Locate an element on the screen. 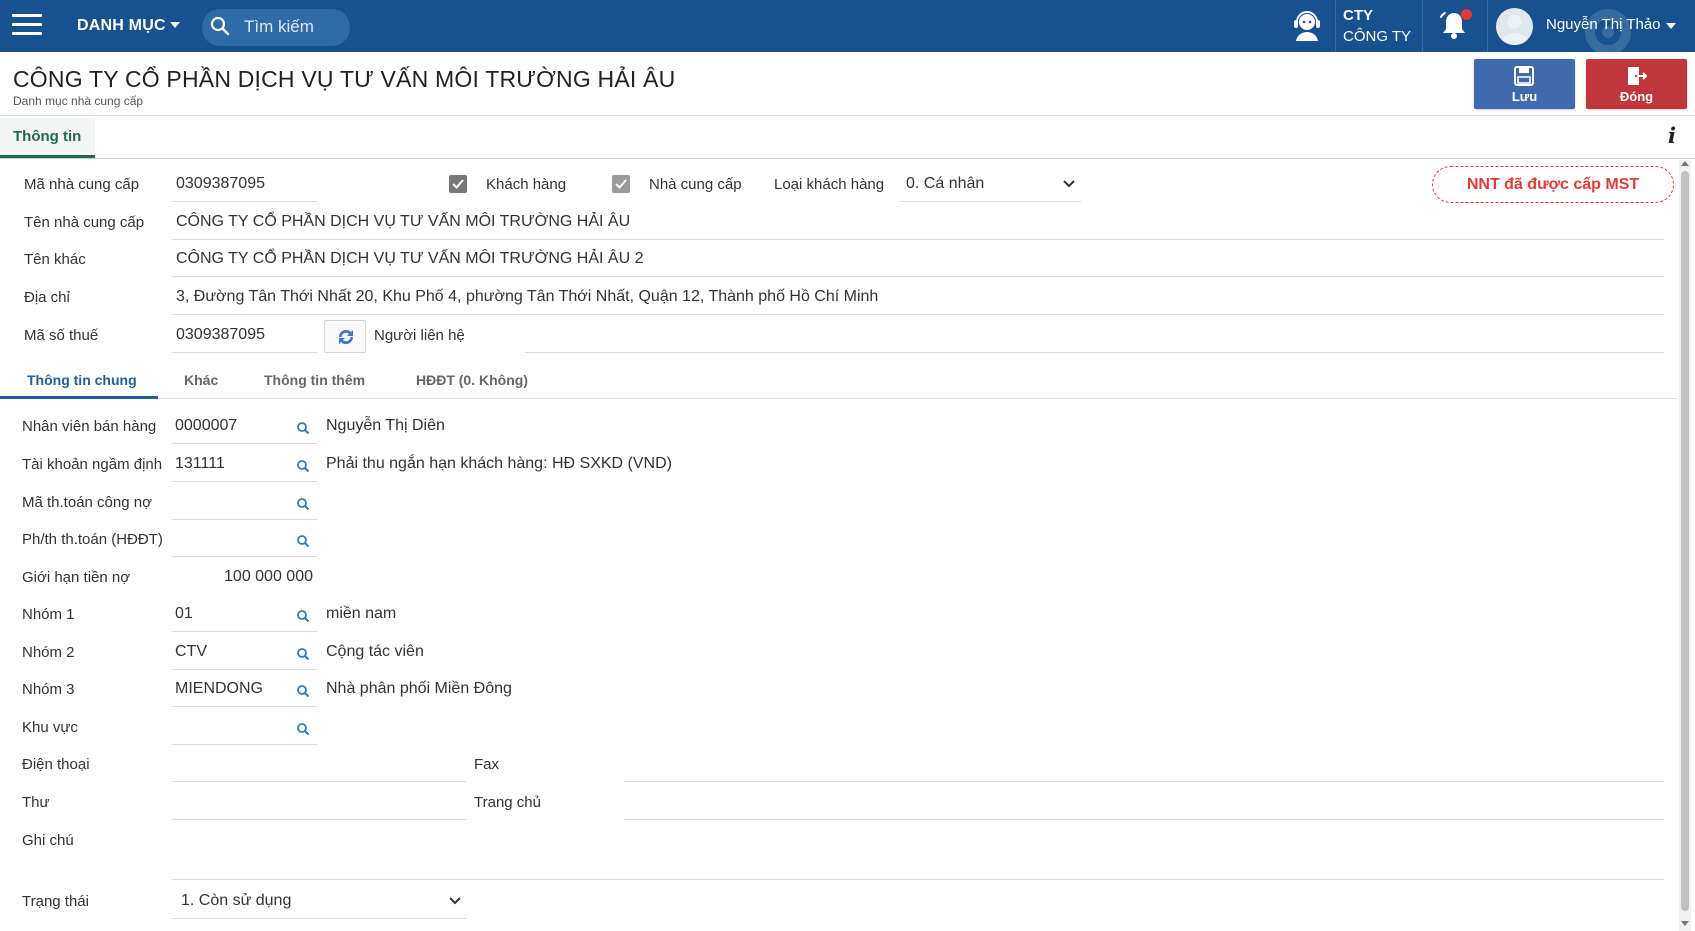 This screenshot has height=931, width=1695. exit-door-icon is located at coordinates (1637, 76).